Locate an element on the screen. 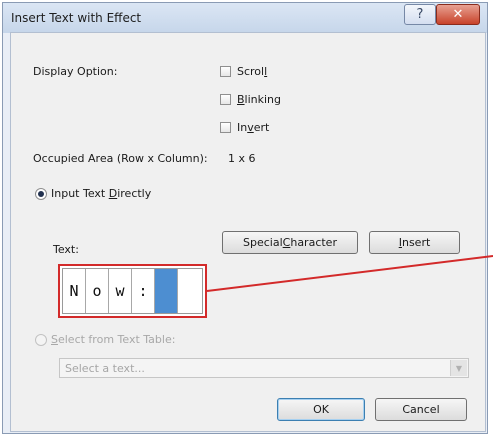  select-from-text-table-label: Select from Text Table: is located at coordinates (113, 339).